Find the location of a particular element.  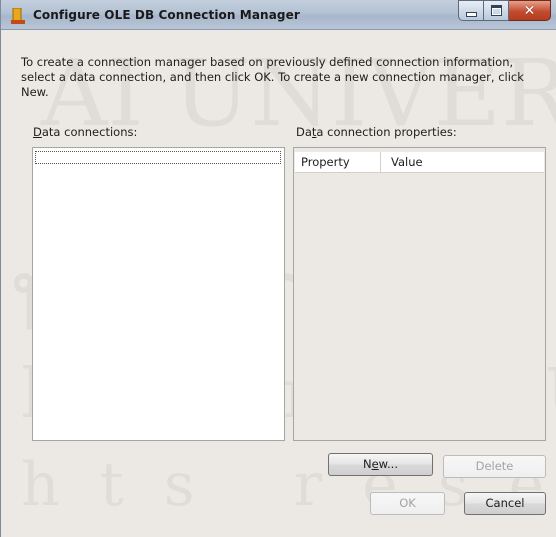

maximize-icon is located at coordinates (496, 10).